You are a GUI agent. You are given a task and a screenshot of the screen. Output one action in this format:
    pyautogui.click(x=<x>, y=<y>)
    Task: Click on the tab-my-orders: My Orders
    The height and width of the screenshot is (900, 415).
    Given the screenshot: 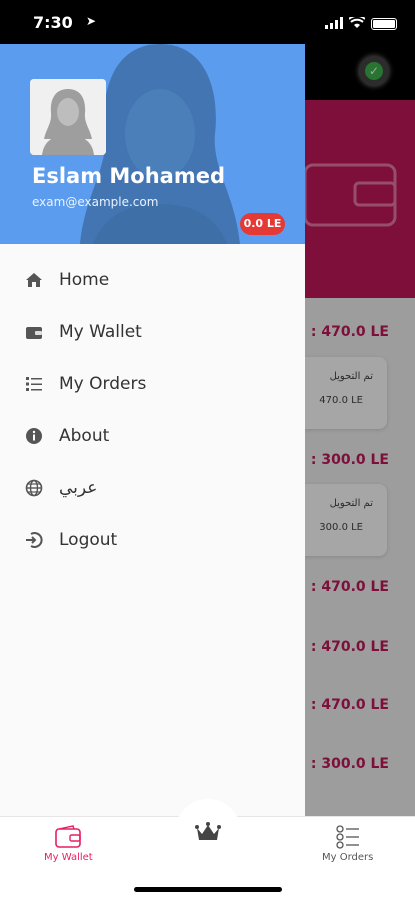 What is the action you would take?
    pyautogui.click(x=347, y=844)
    